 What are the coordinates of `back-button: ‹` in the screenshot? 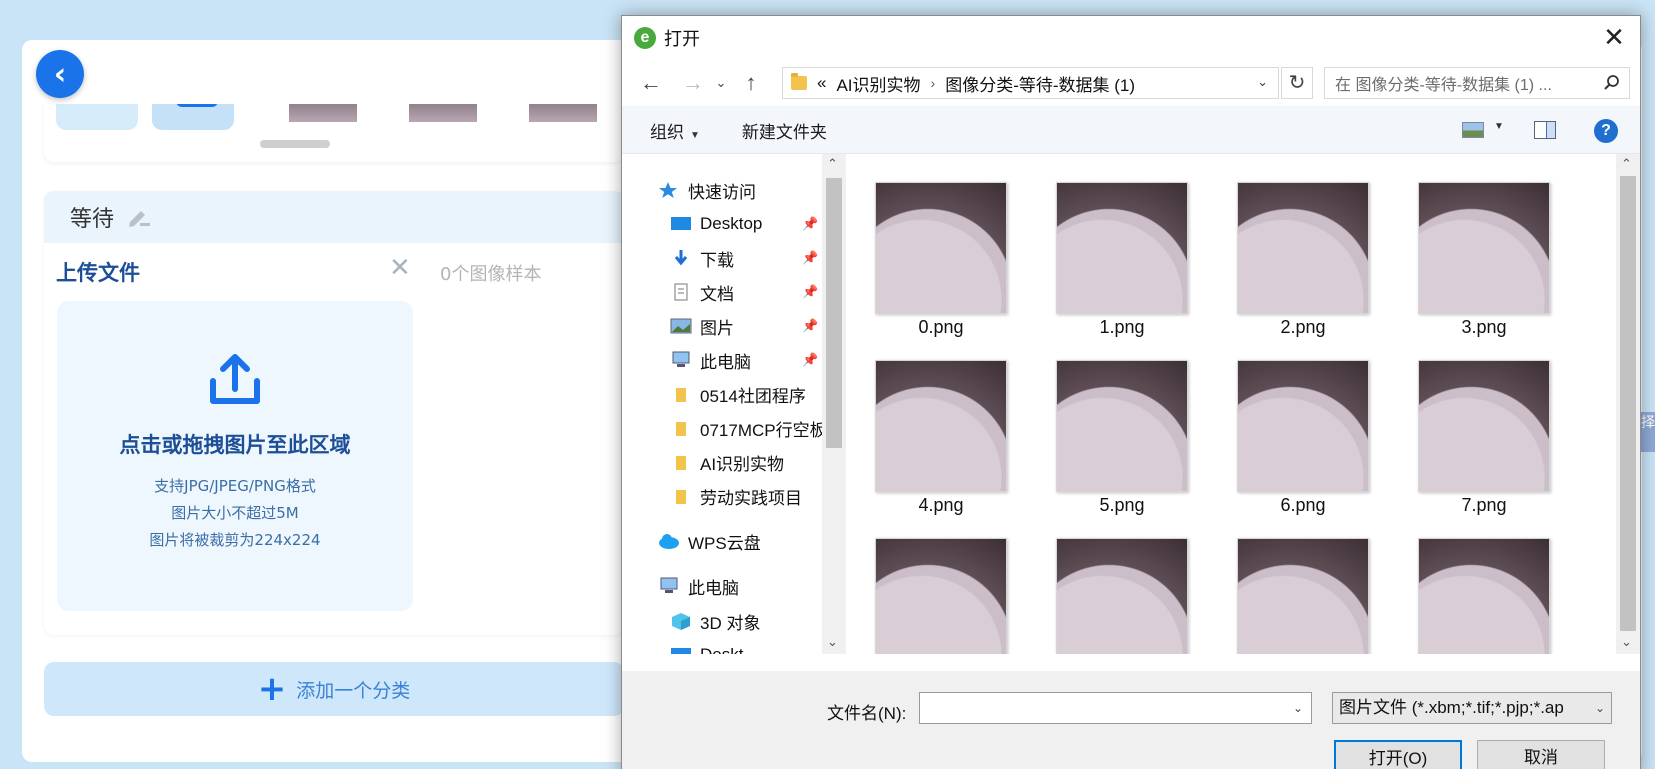 It's located at (60, 74).